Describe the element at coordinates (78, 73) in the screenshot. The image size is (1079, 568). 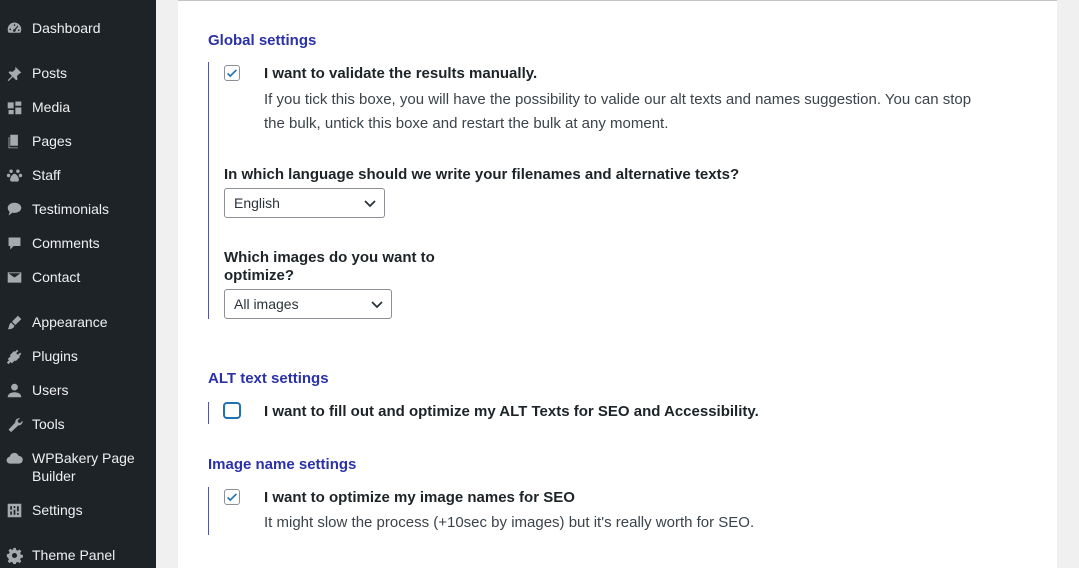
I see `sidebar-item-posts: Posts` at that location.